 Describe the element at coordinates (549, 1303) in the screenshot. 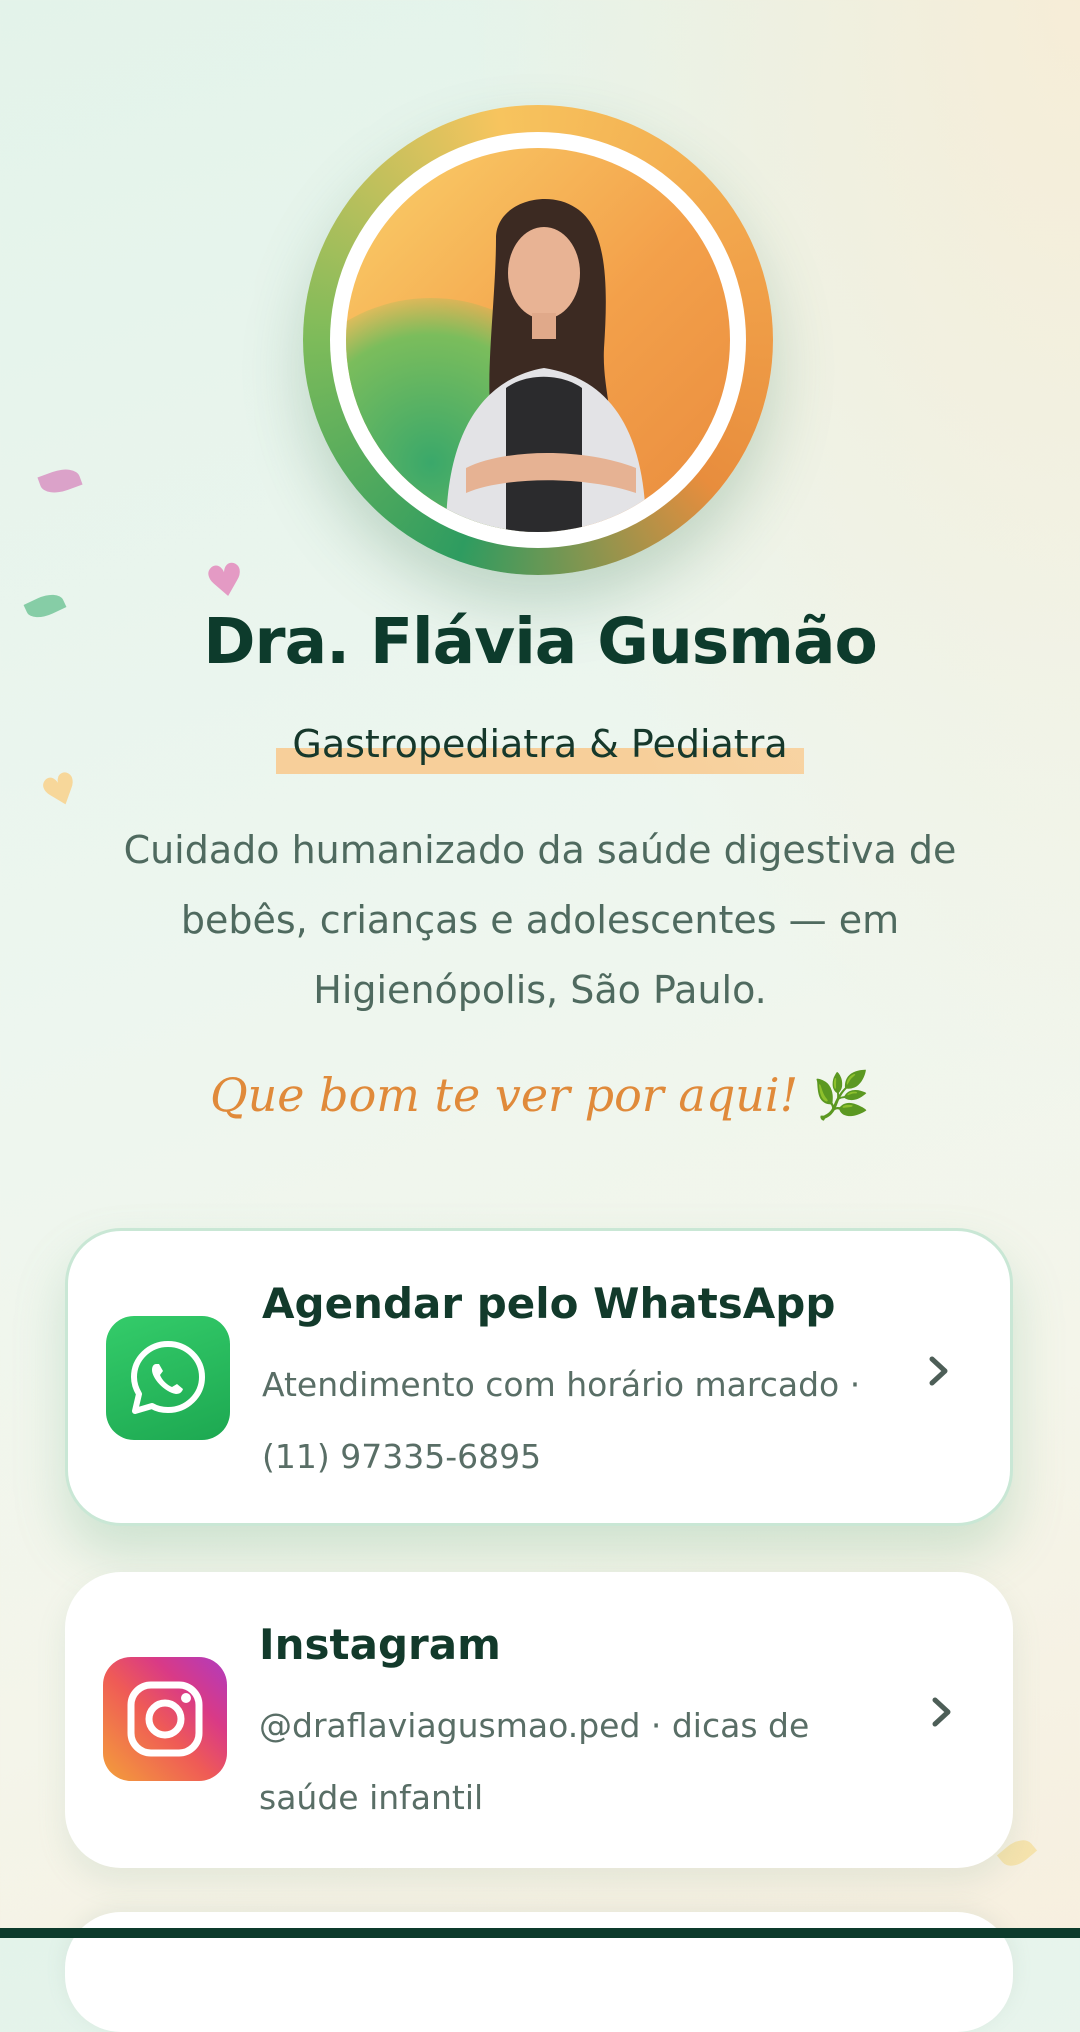

I see `card-title: Agendar pelo WhatsApp` at that location.